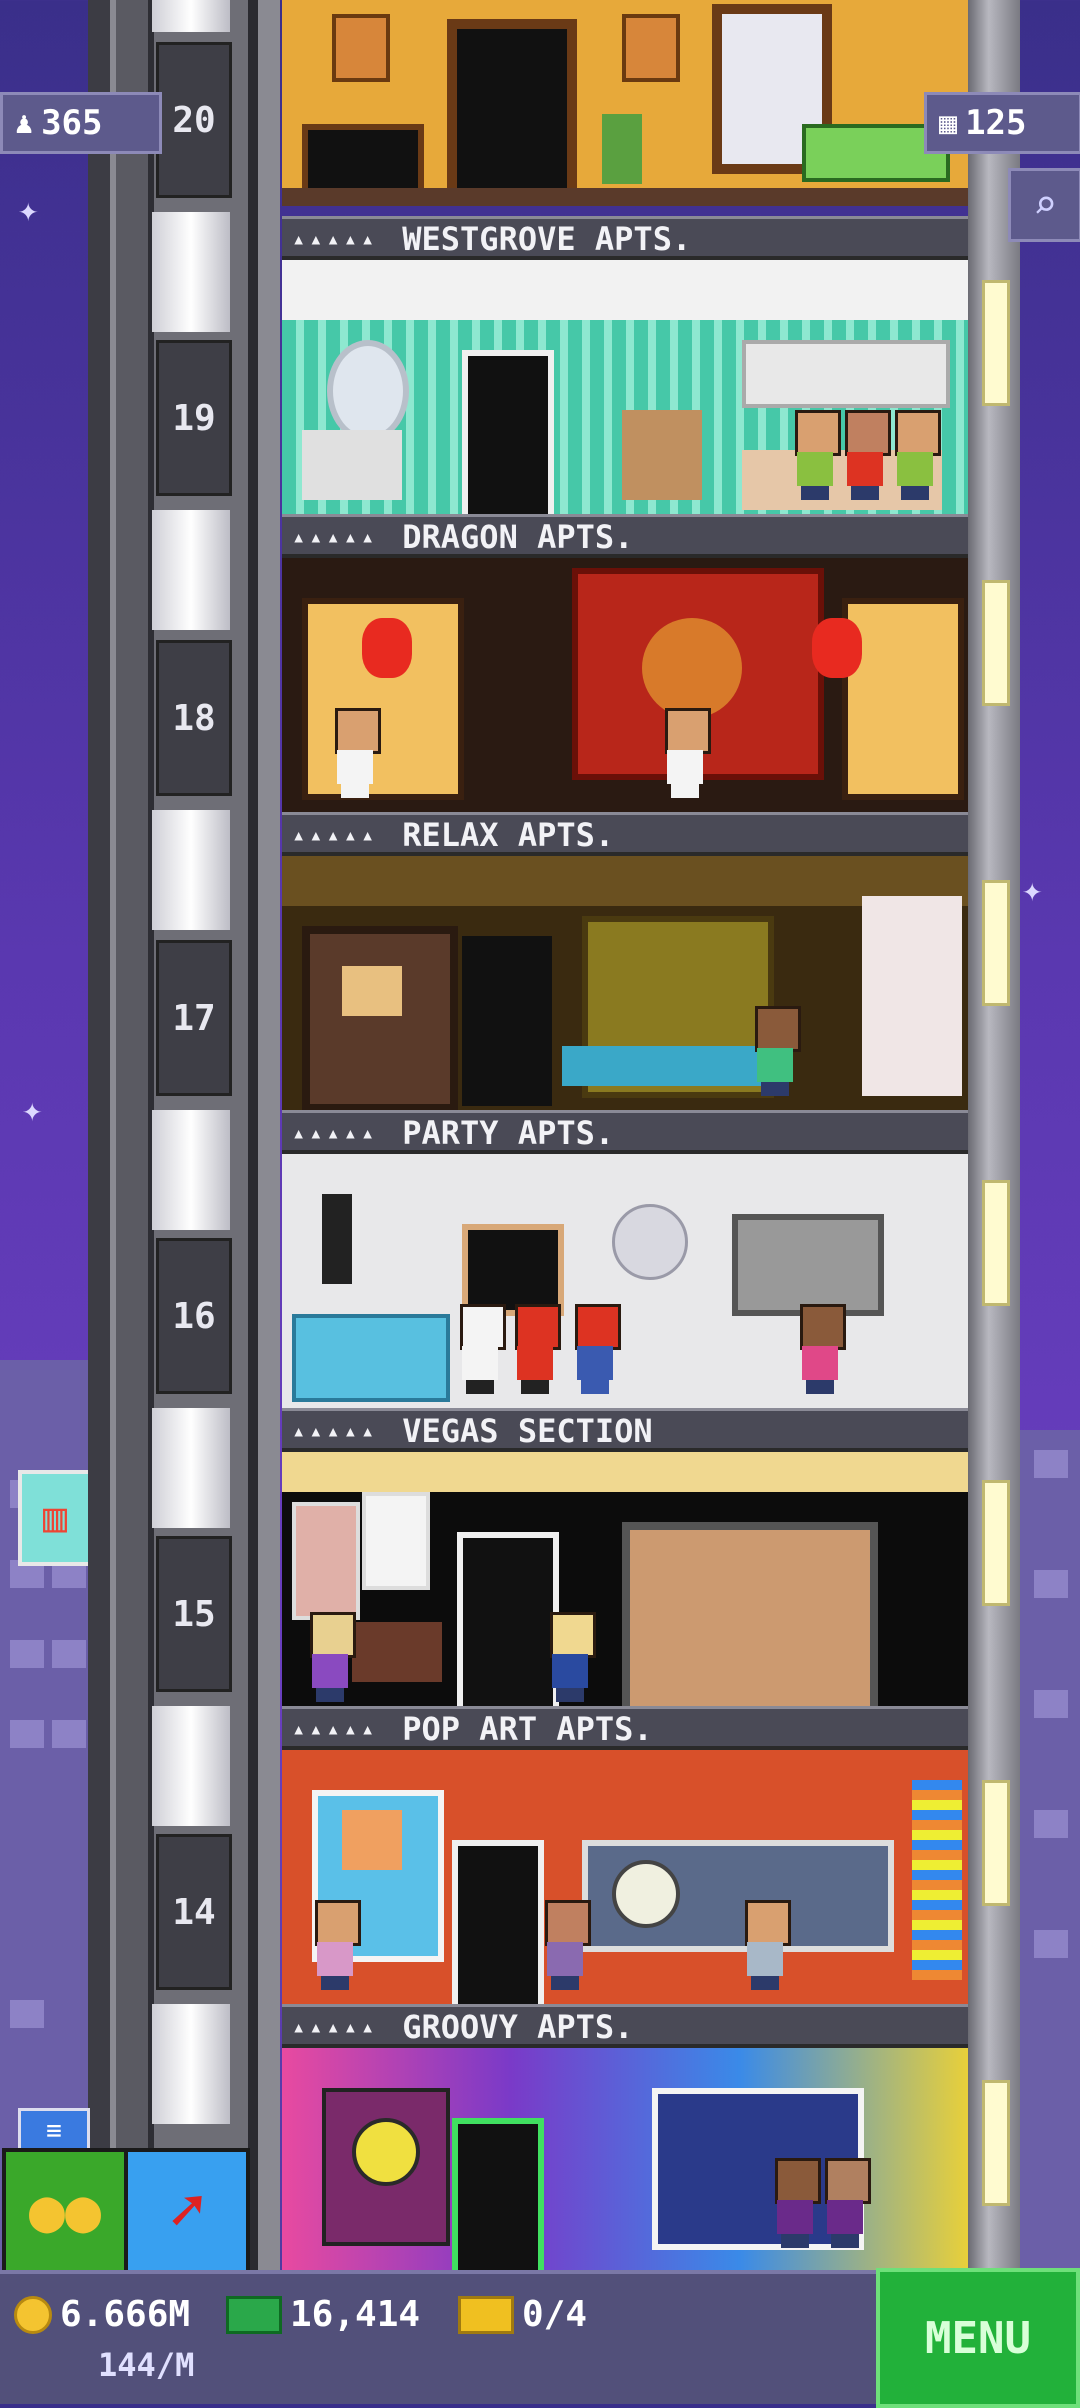 The image size is (1080, 2408). What do you see at coordinates (254, 2314) in the screenshot?
I see `bux-icon` at bounding box center [254, 2314].